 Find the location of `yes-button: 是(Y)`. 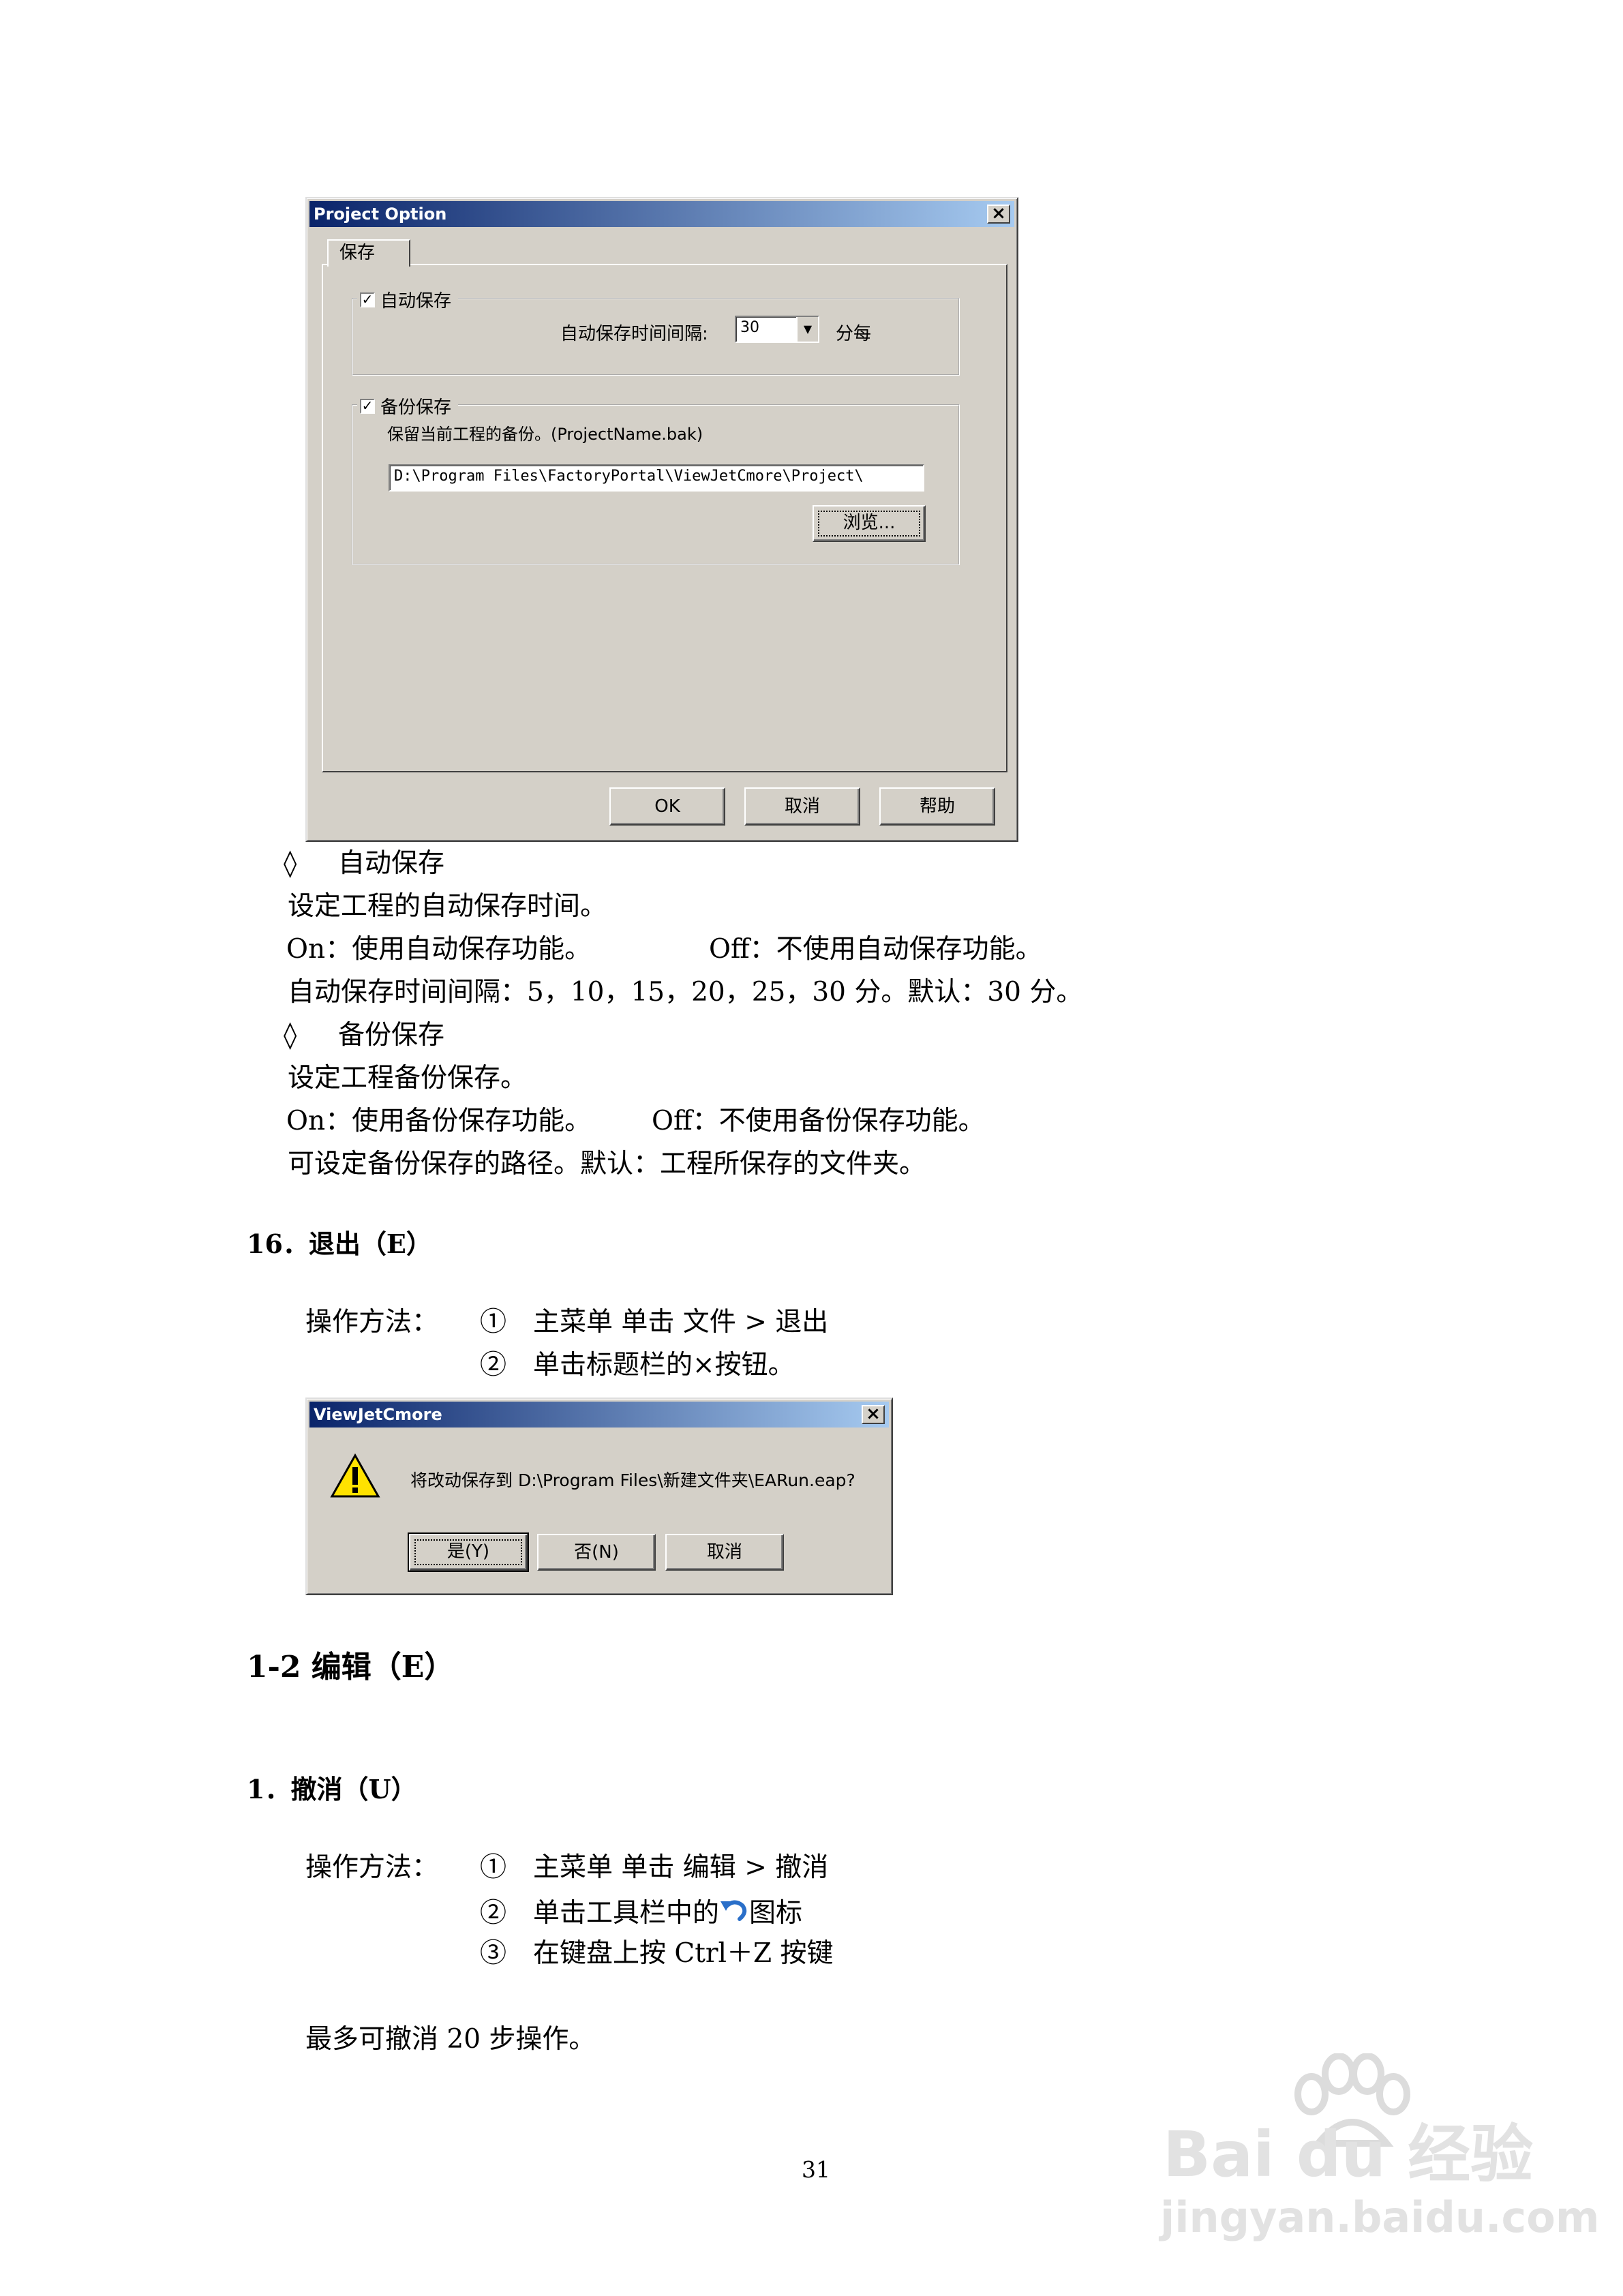

yes-button: 是(Y) is located at coordinates (468, 1552).